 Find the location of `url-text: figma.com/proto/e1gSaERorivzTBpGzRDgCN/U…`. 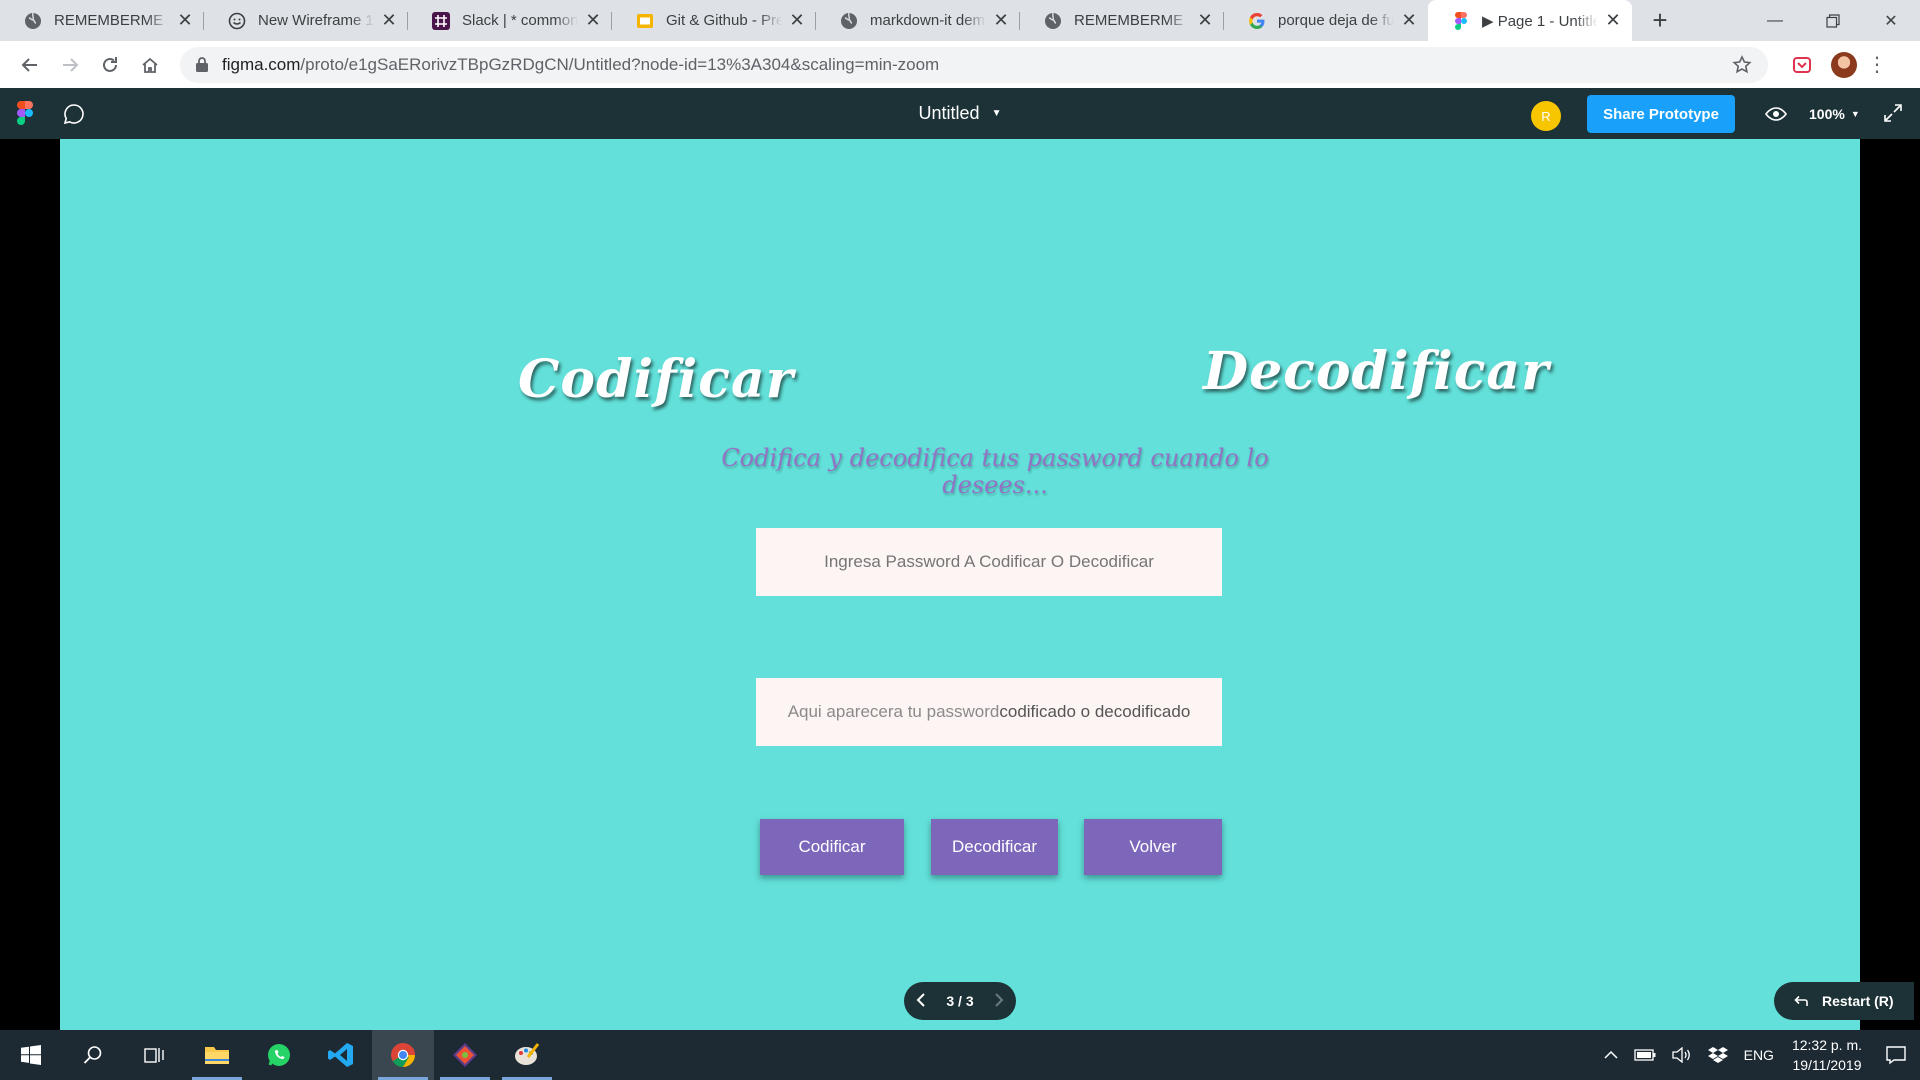

url-text: figma.com/proto/e1gSaERorivzTBpGzRDgCN/U… is located at coordinates (977, 65).